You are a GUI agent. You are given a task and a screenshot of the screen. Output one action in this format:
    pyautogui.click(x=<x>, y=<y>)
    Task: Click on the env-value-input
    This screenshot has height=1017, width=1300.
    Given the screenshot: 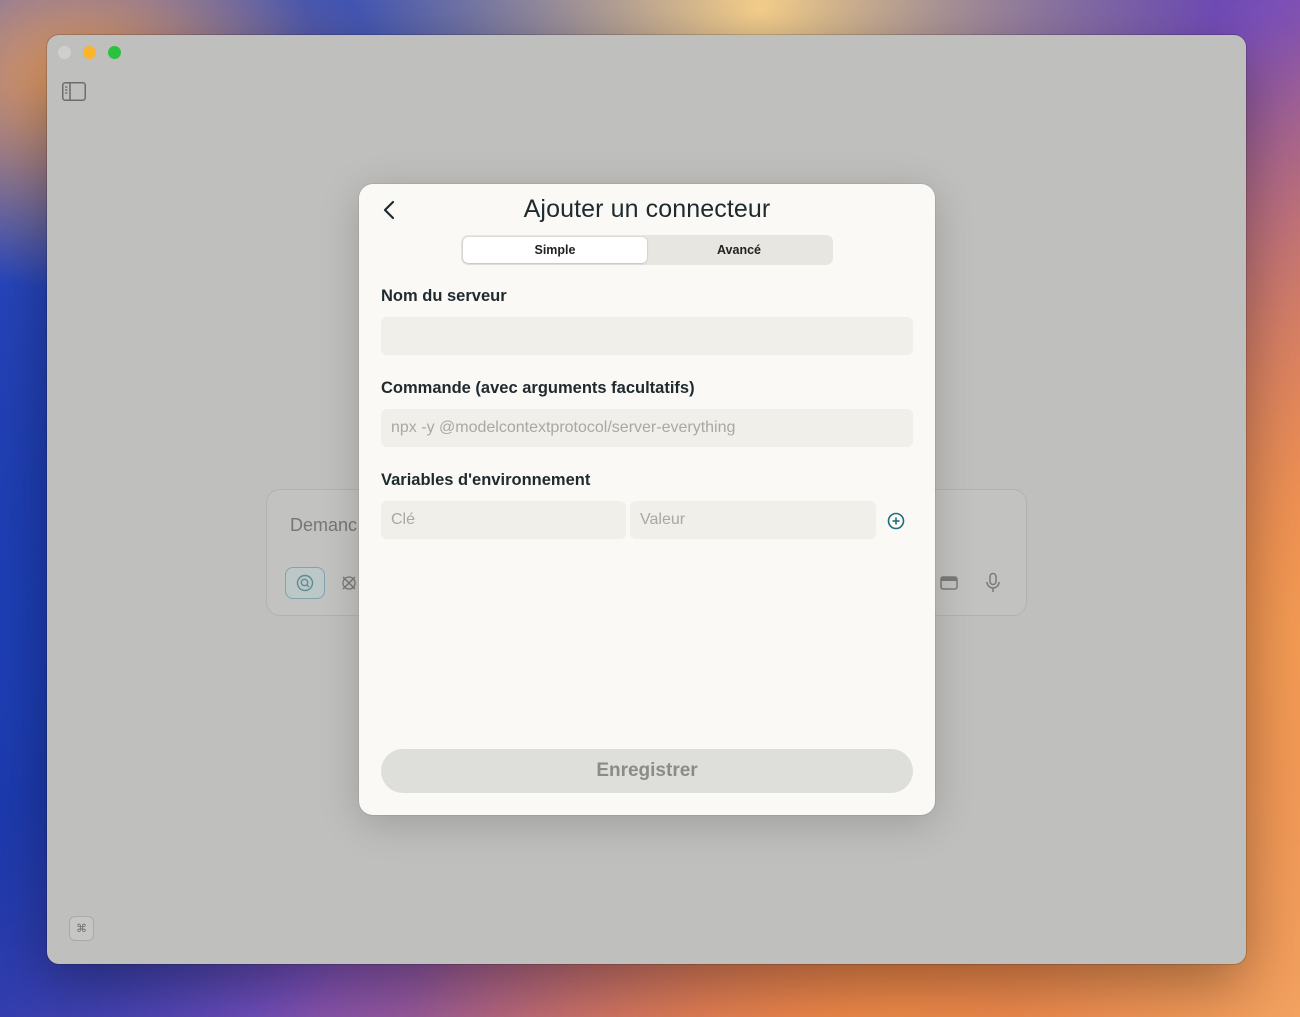 What is the action you would take?
    pyautogui.click(x=753, y=520)
    